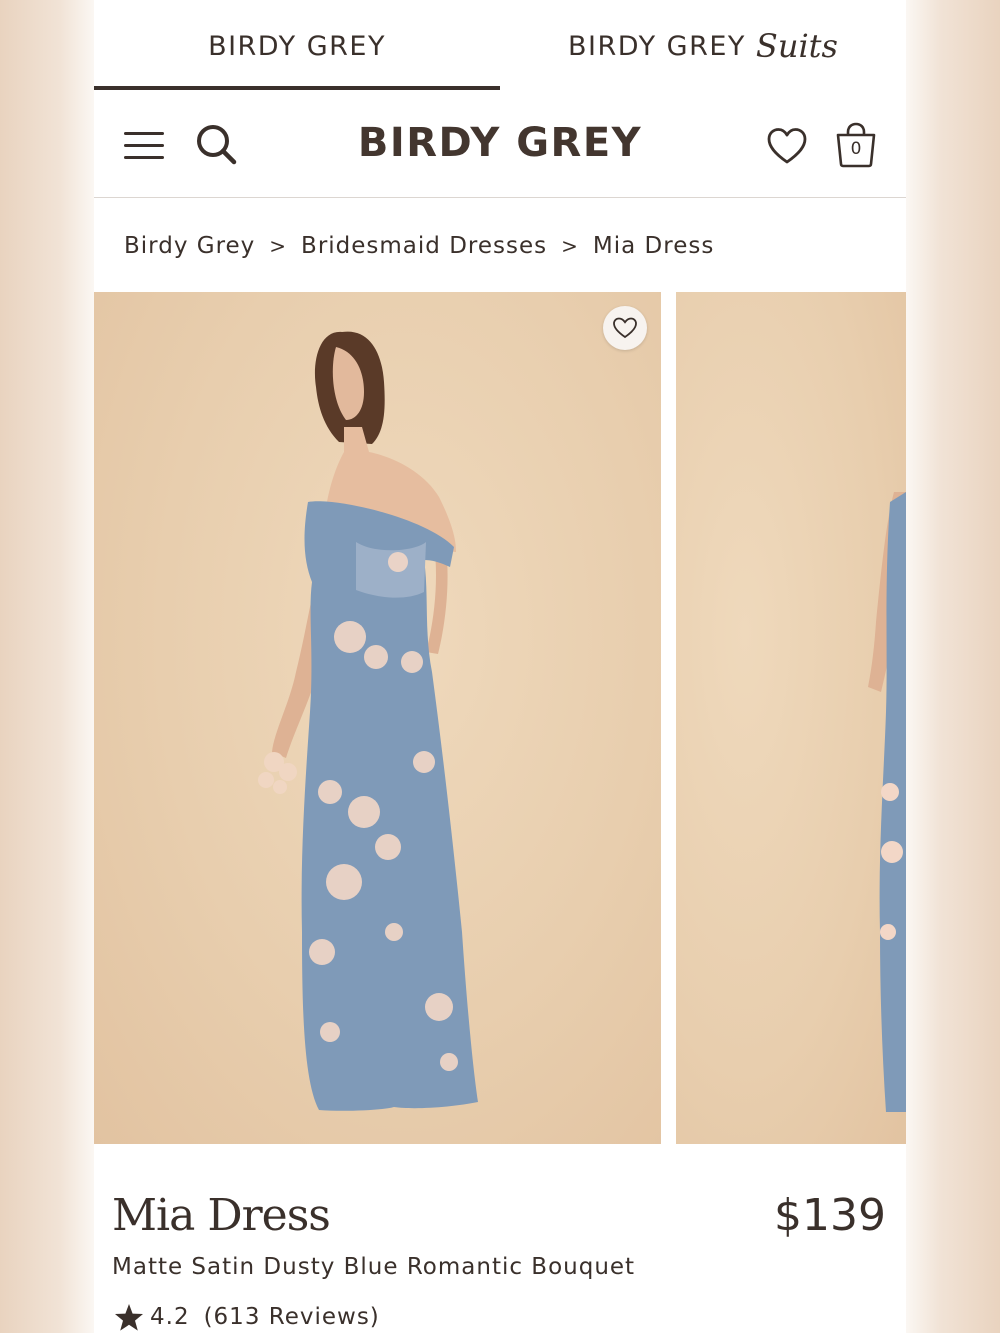  I want to click on shopping-bag-icon: 0, so click(856, 145).